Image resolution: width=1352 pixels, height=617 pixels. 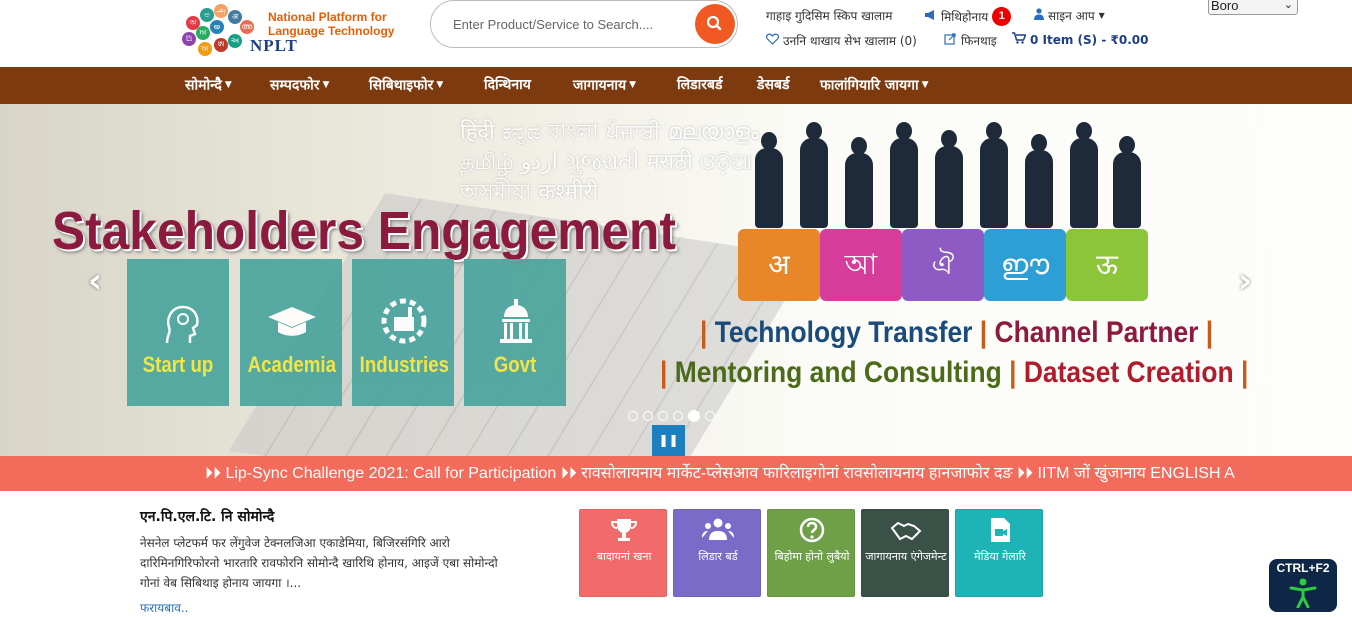 I want to click on tile-label: Start up, so click(x=178, y=364).